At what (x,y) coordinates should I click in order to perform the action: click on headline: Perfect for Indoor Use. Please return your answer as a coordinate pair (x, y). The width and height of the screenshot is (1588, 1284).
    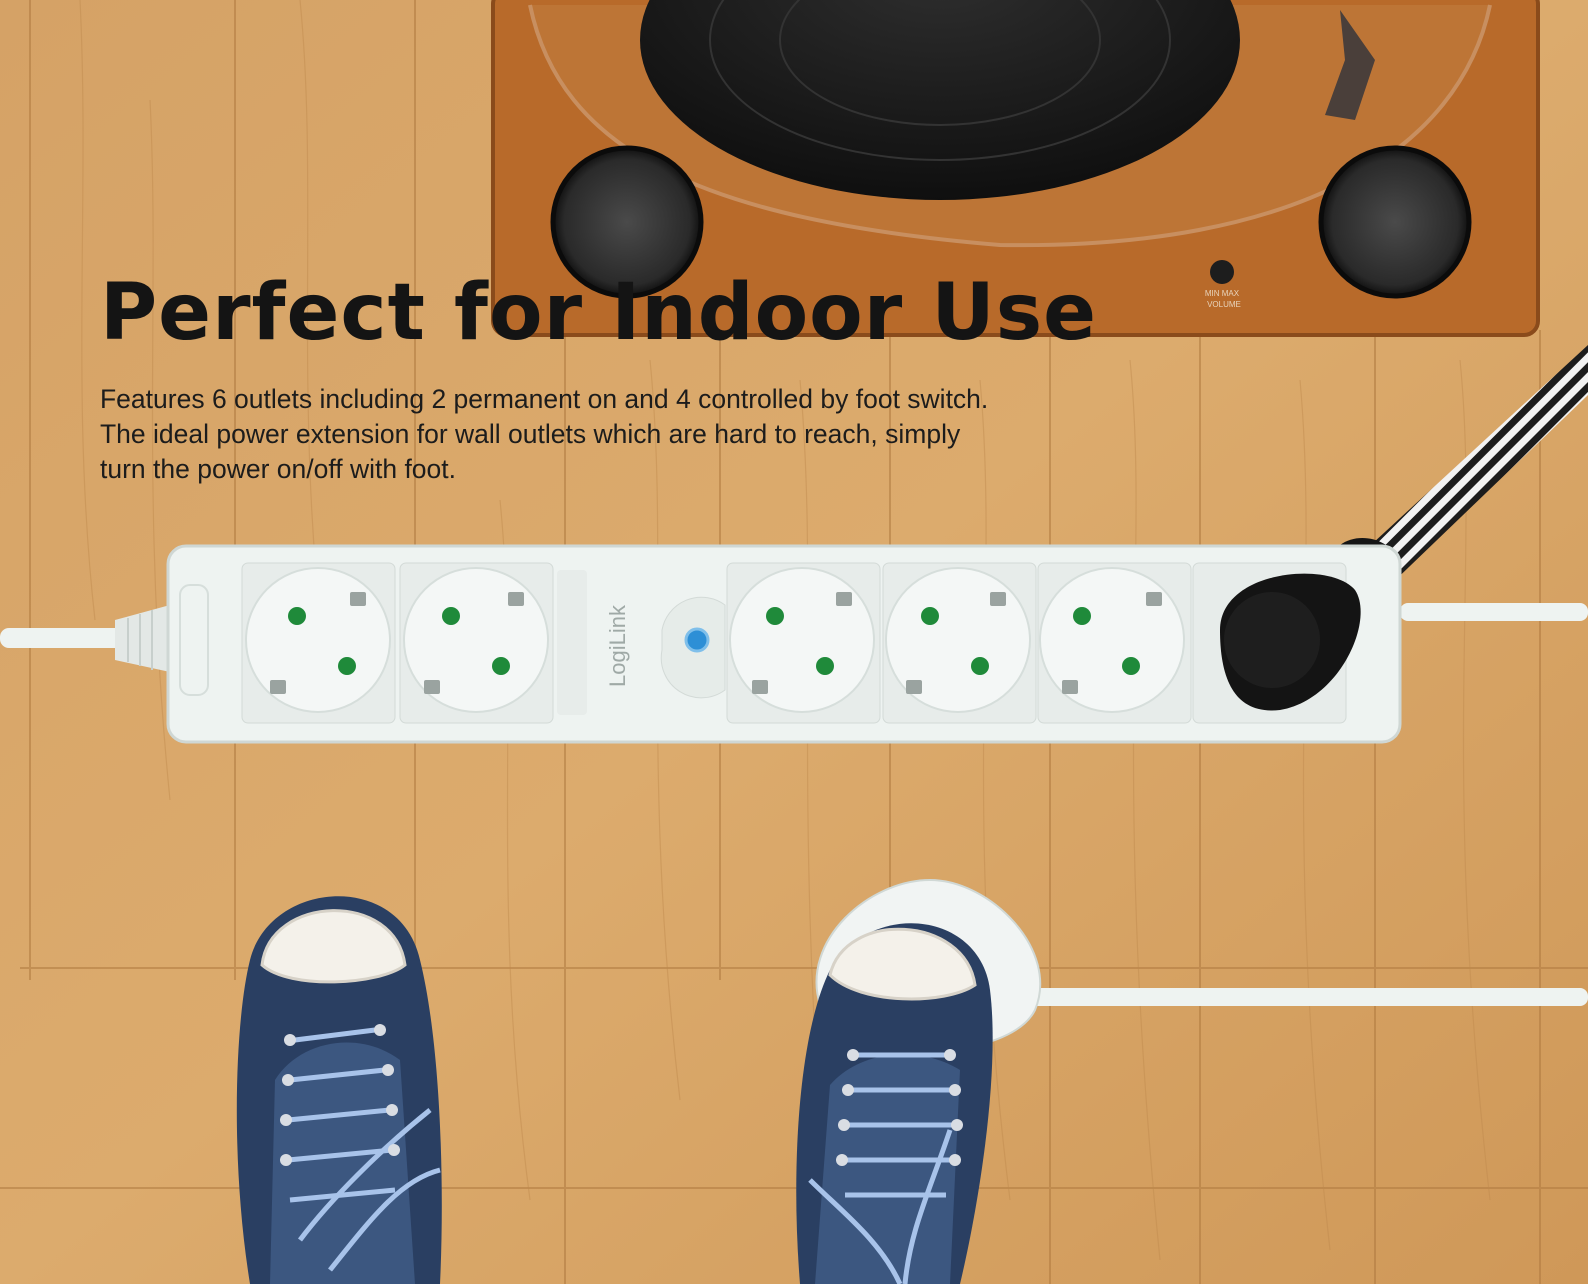
    Looking at the image, I should click on (599, 313).